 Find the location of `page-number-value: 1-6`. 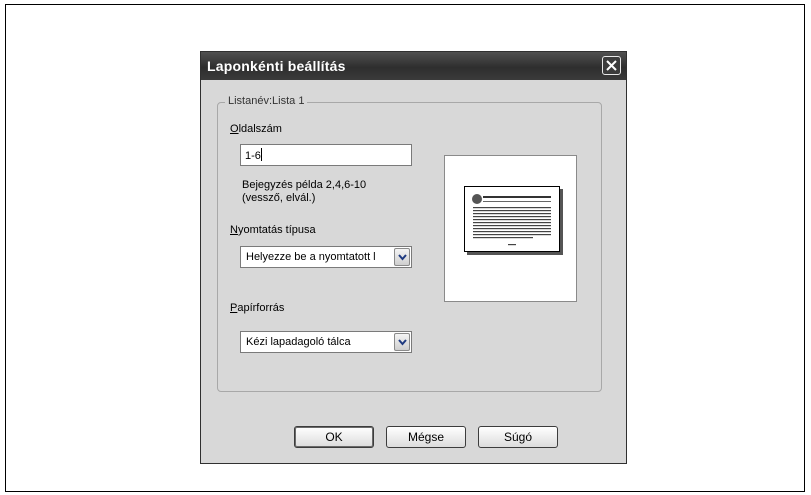

page-number-value: 1-6 is located at coordinates (253, 156).